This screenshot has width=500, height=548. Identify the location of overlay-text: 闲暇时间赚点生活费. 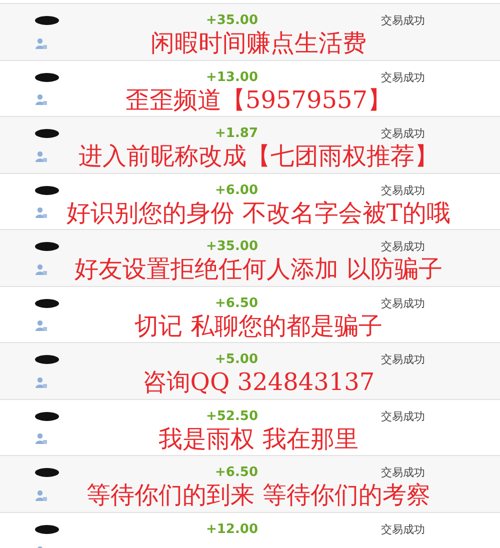
(258, 43).